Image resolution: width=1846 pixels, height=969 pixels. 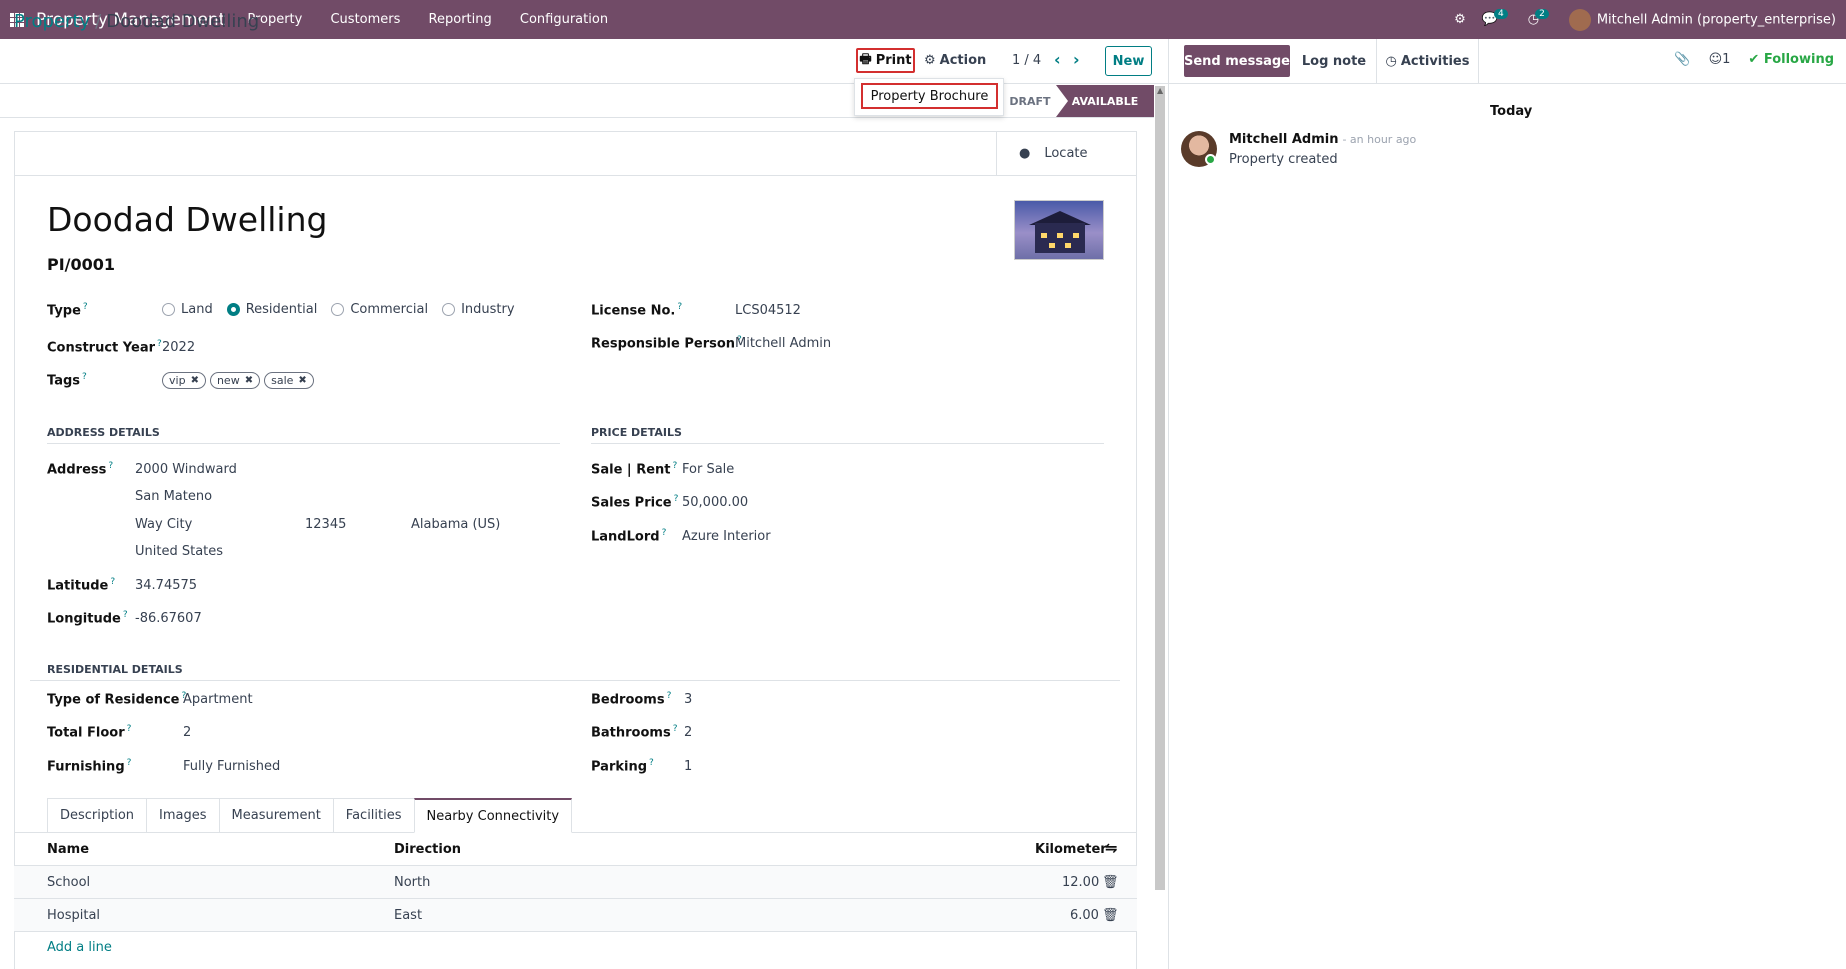 I want to click on record-title: Doodad Dwelling, so click(x=187, y=219).